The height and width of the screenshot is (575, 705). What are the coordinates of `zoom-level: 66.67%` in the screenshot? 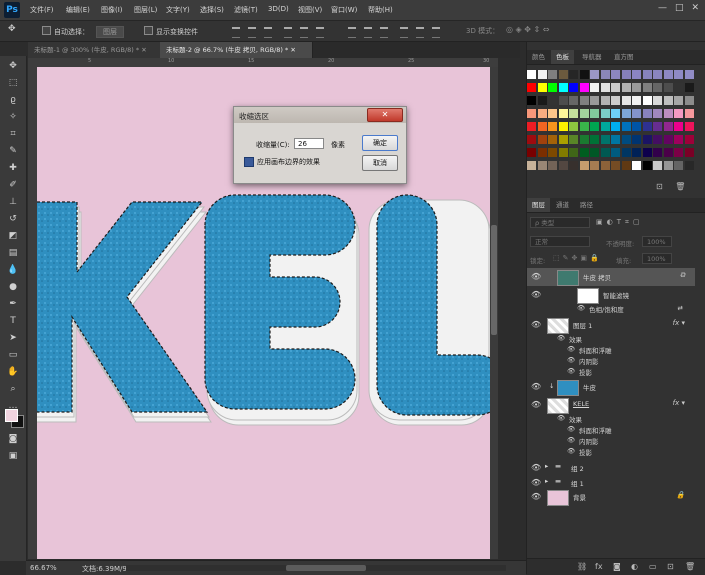 It's located at (43, 568).